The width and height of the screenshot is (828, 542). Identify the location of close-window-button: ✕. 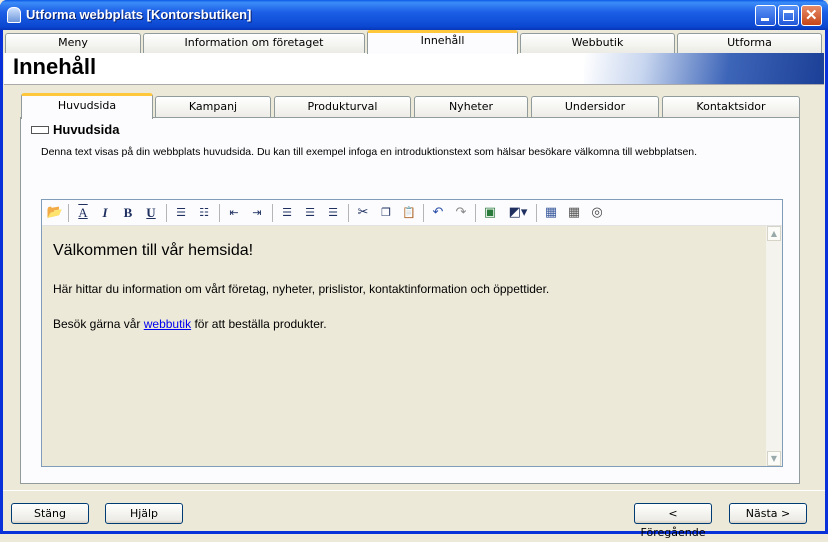
(811, 15).